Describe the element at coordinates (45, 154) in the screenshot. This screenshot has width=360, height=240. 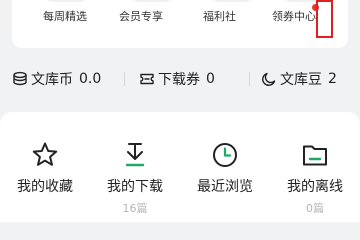
I see `star-icon` at that location.